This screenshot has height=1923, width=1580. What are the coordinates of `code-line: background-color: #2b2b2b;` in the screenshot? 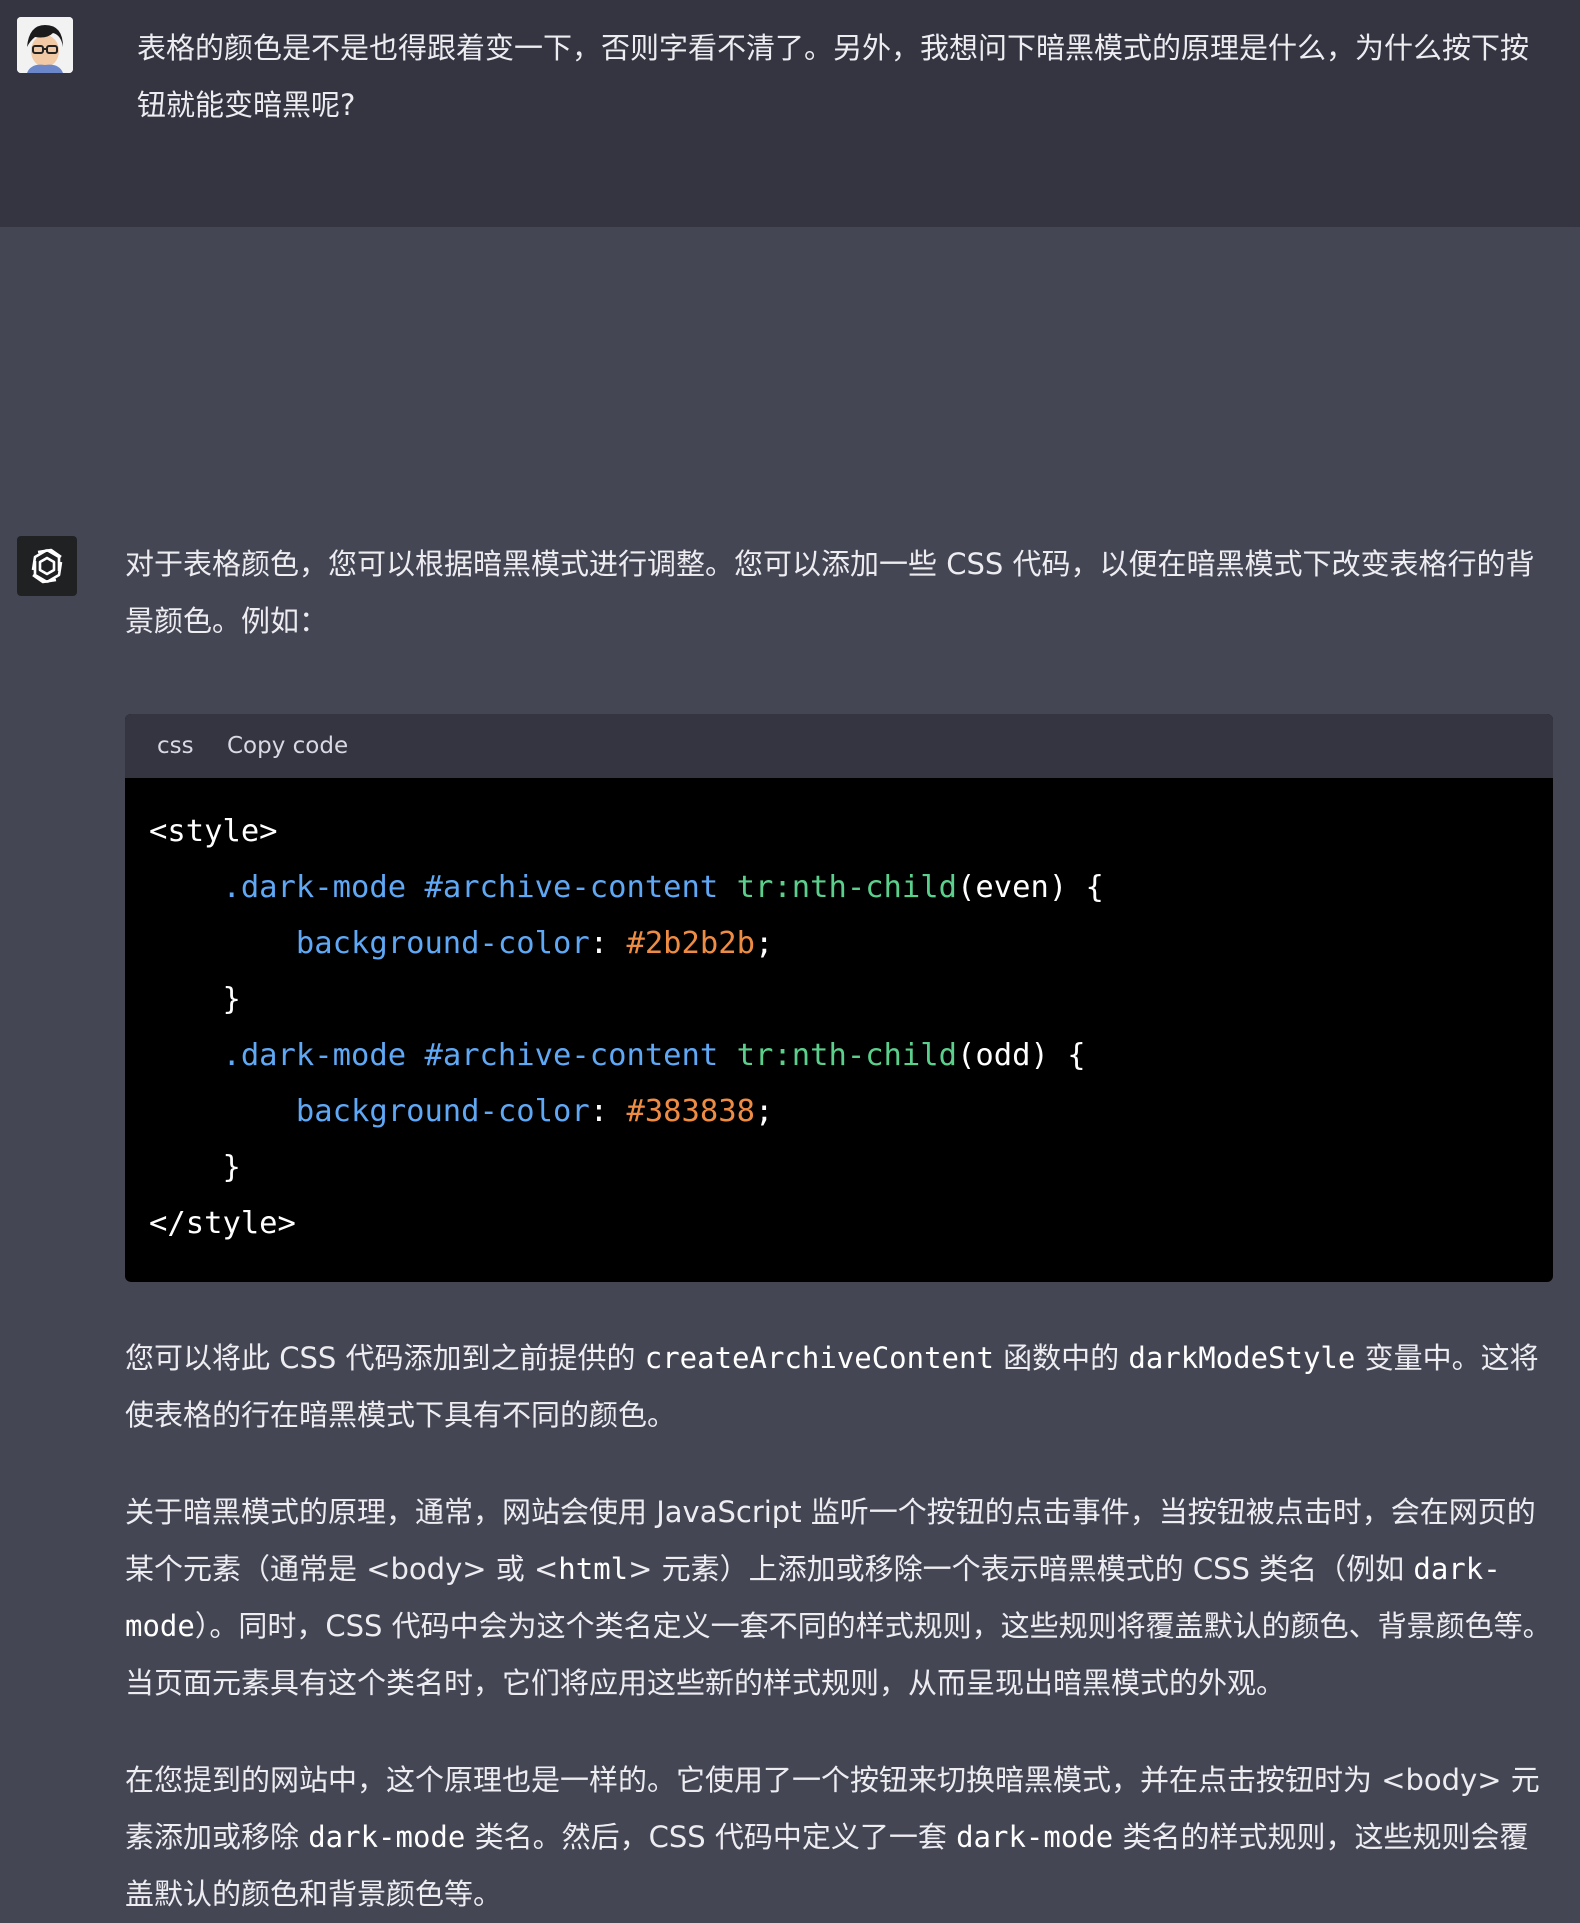 It's located at (534, 943).